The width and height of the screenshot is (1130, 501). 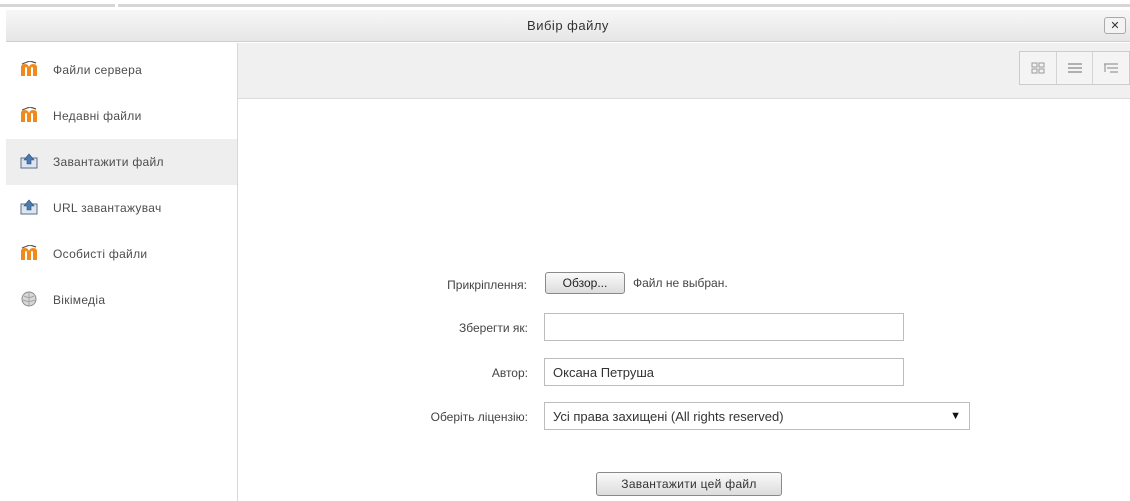 I want to click on sidebar-item-upload-file: Завантажити файл, so click(x=121, y=162).